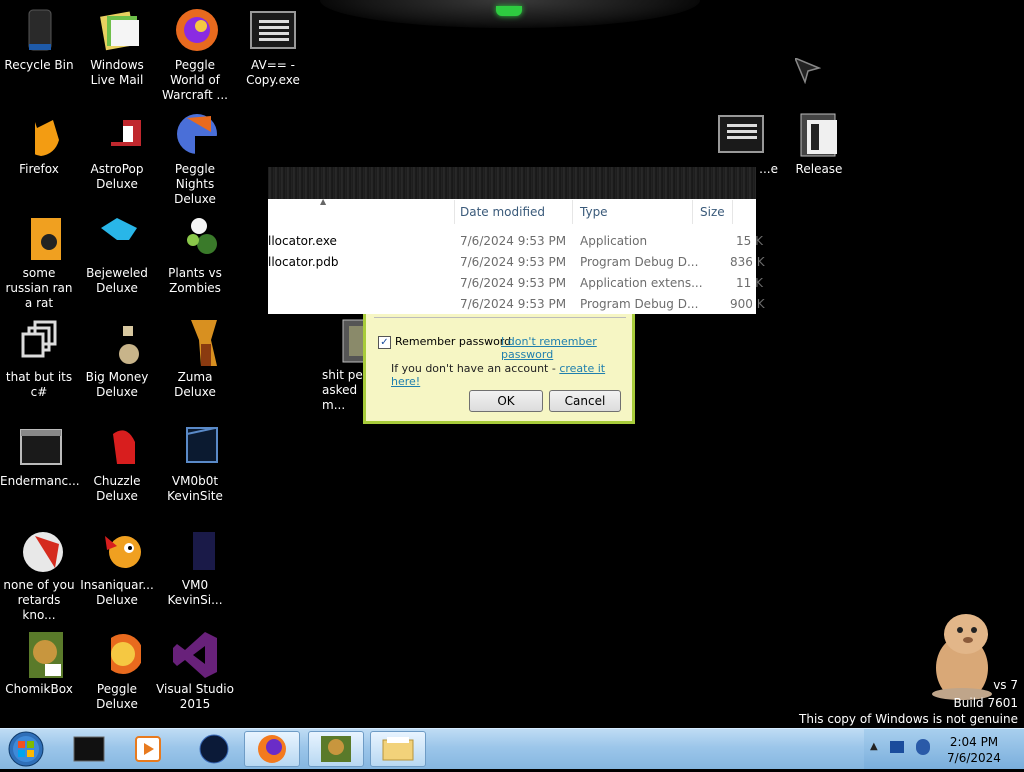 The width and height of the screenshot is (1024, 772). Describe the element at coordinates (908, 719) in the screenshot. I see `not-genuine-text: This copy of Windows is not genuine` at that location.